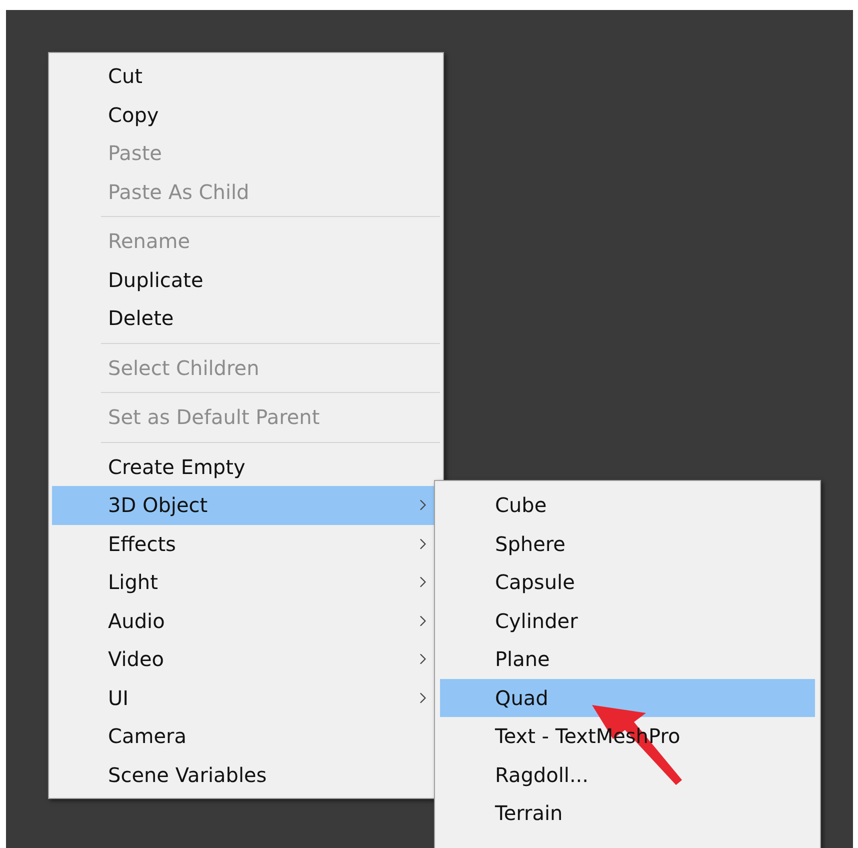  I want to click on menu-item: Create Empty, so click(246, 467).